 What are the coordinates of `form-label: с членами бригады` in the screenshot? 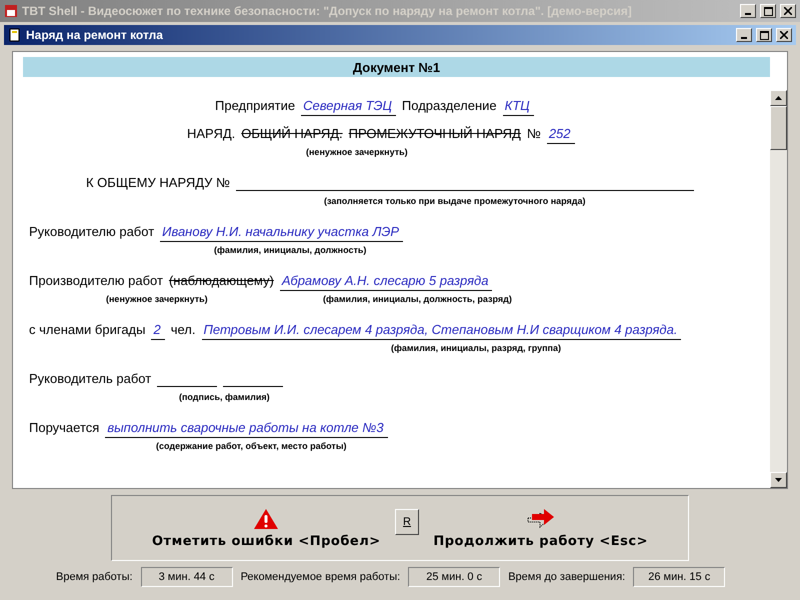 It's located at (87, 330).